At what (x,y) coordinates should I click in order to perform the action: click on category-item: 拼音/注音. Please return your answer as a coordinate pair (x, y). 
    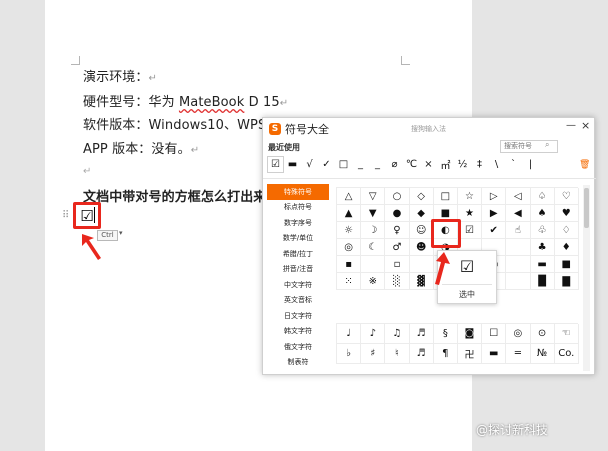
    Looking at the image, I should click on (298, 270).